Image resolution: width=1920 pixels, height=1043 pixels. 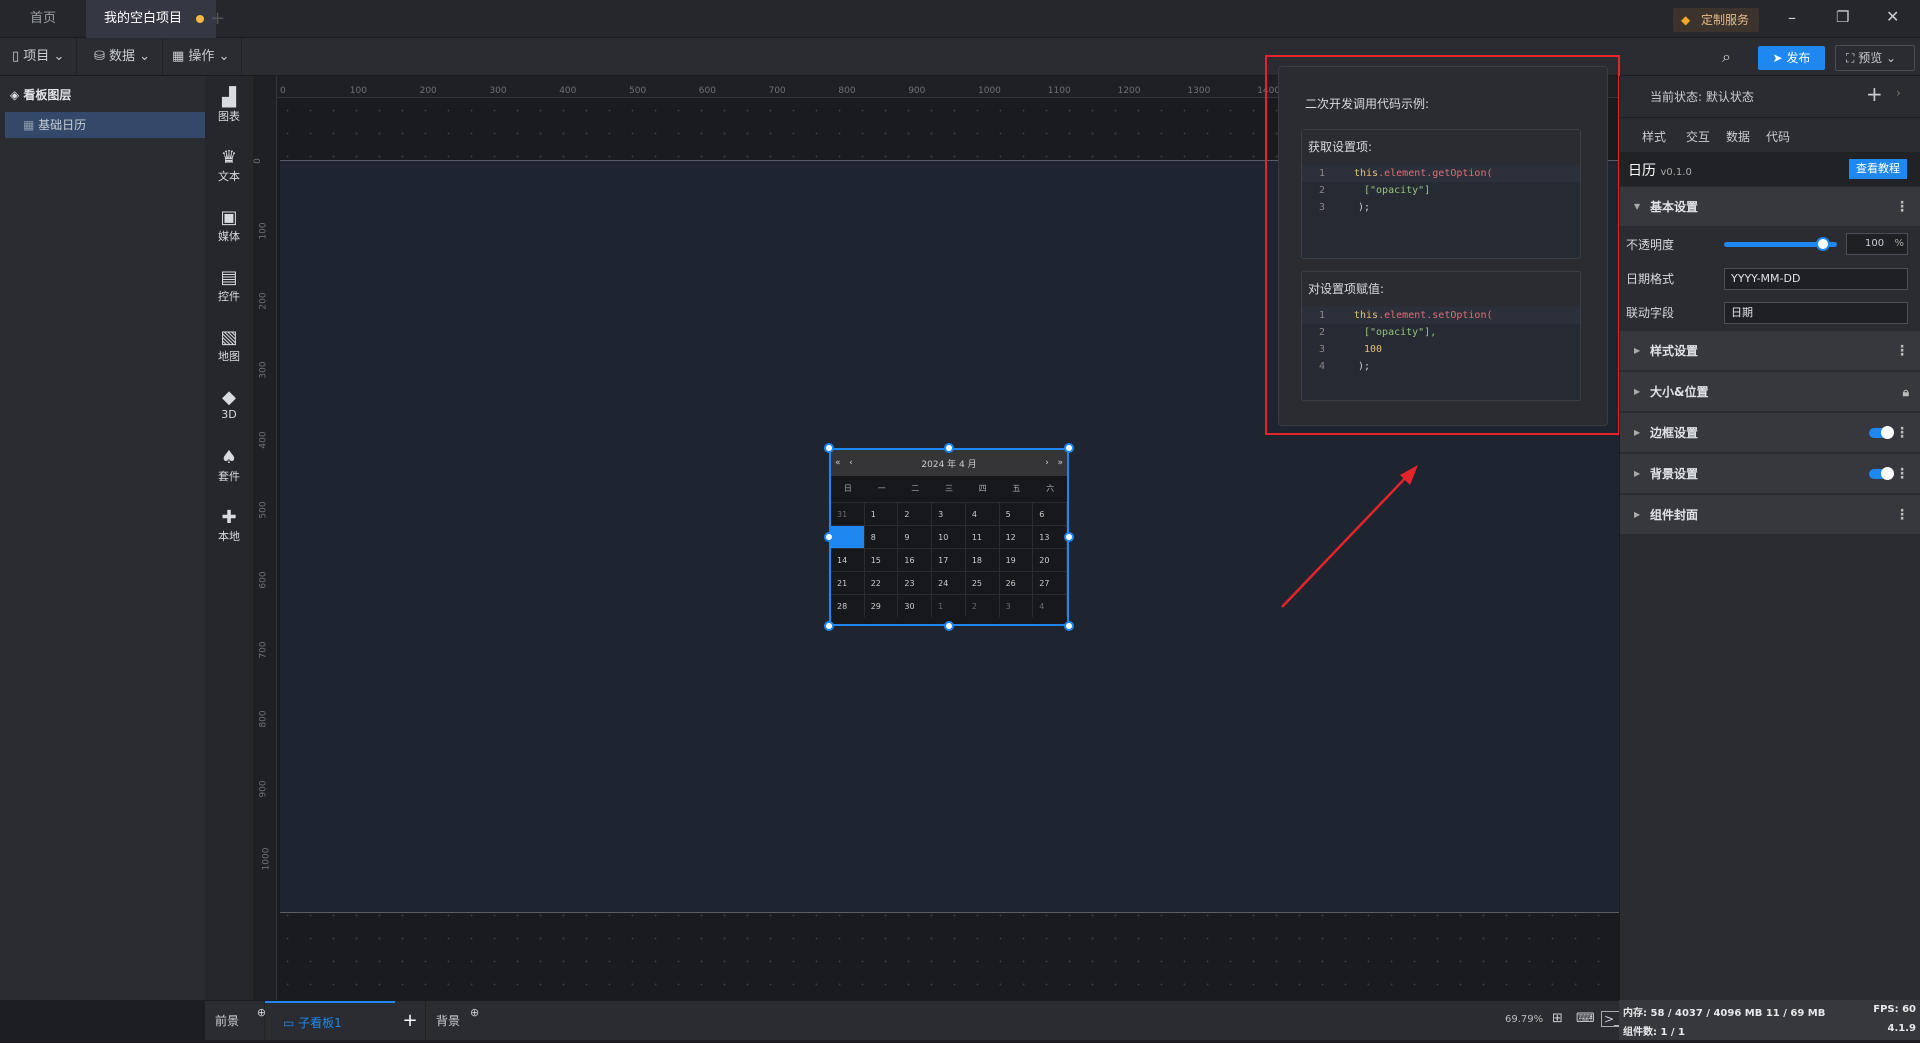 I want to click on prev-year-button: « ‹, so click(x=844, y=463).